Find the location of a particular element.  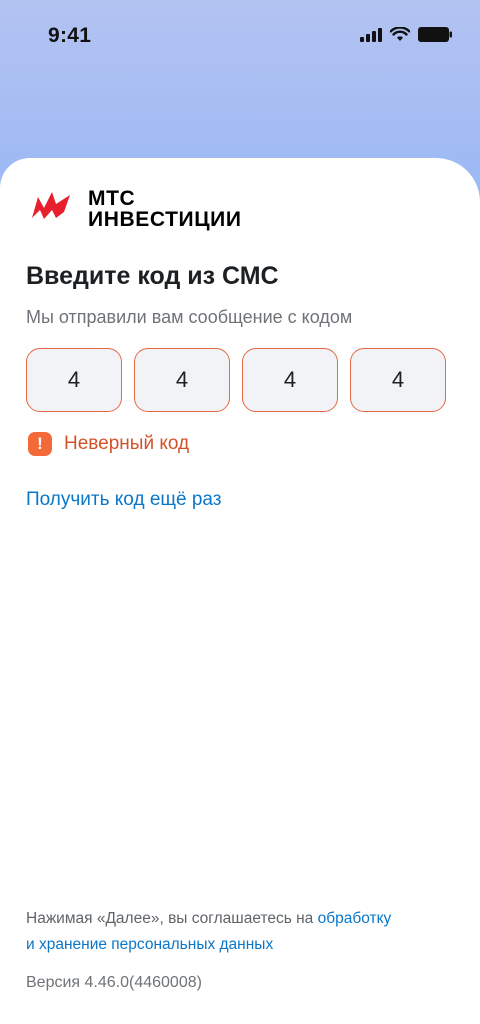

status-bar: 9:41 is located at coordinates (240, 36).